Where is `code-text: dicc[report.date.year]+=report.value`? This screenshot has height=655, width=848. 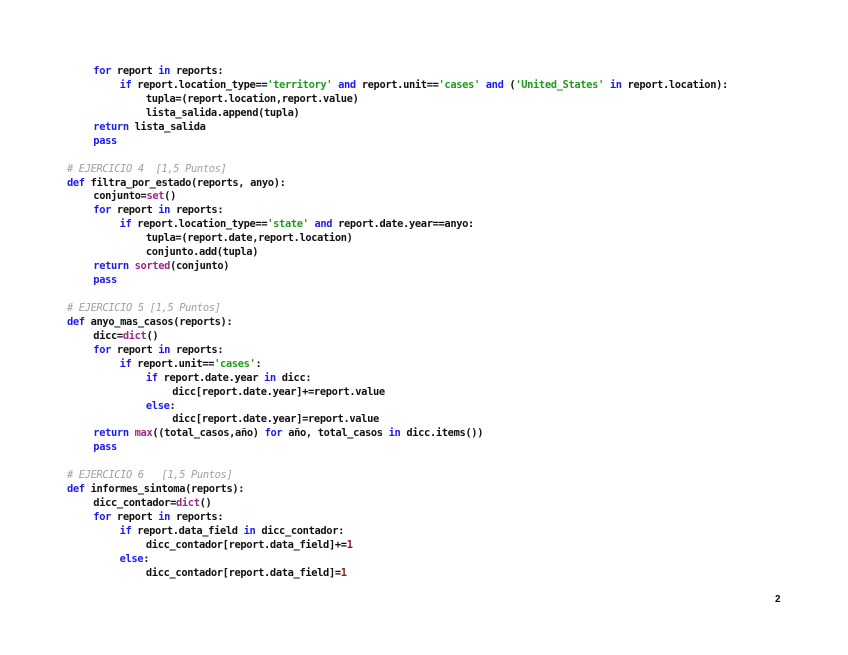
code-text: dicc[report.date.year]+=report.value is located at coordinates (278, 391).